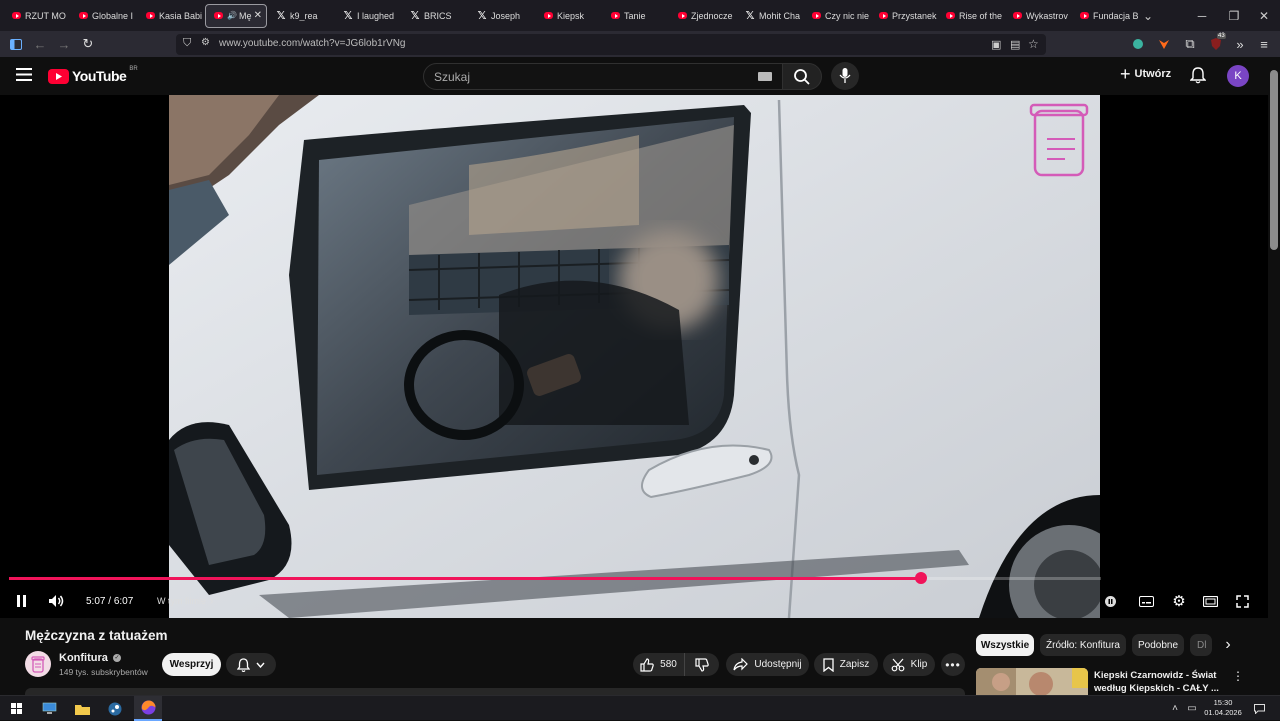 The height and width of the screenshot is (721, 1280). What do you see at coordinates (1148, 15) in the screenshot?
I see `tab-overflow-chevron-icon: ⌄` at bounding box center [1148, 15].